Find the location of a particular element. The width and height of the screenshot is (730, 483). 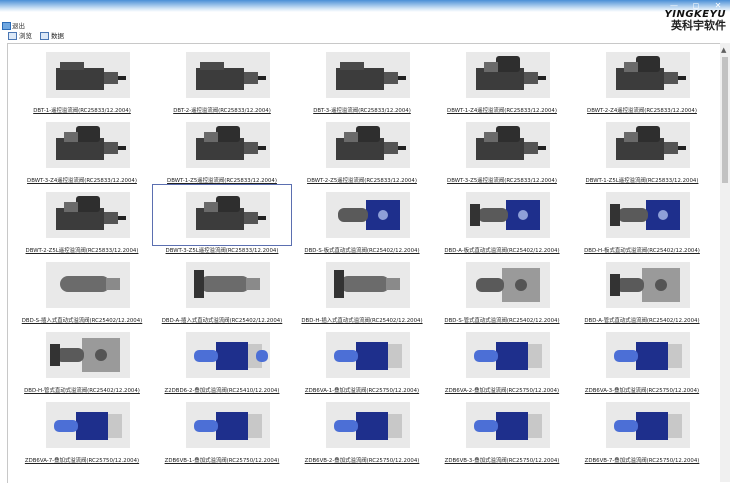

thumbnail-item: DBD-A-管式直动式溢流阀(RC25402/12.2004) is located at coordinates (642, 289).